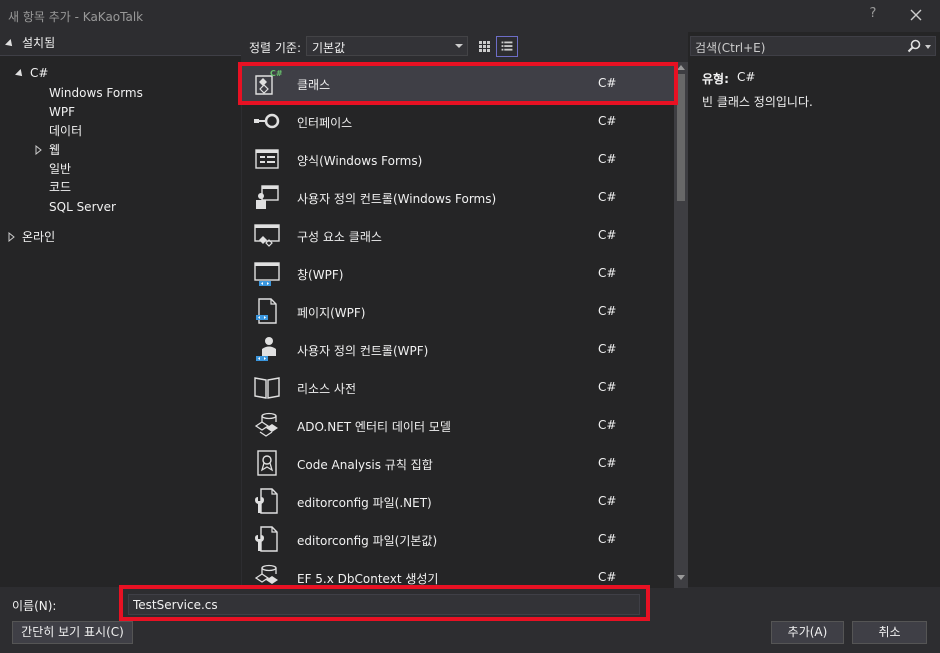 This screenshot has width=940, height=653. I want to click on cancel-button: 취소, so click(889, 632).